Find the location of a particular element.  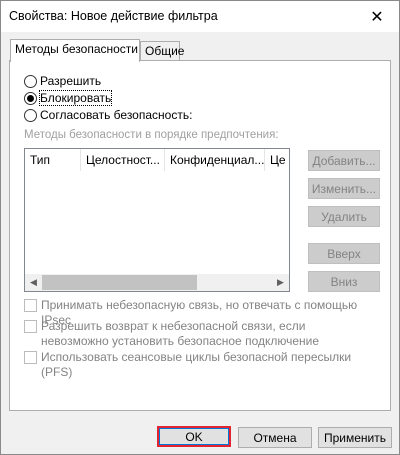

column-header-type: Тип is located at coordinates (53, 160).